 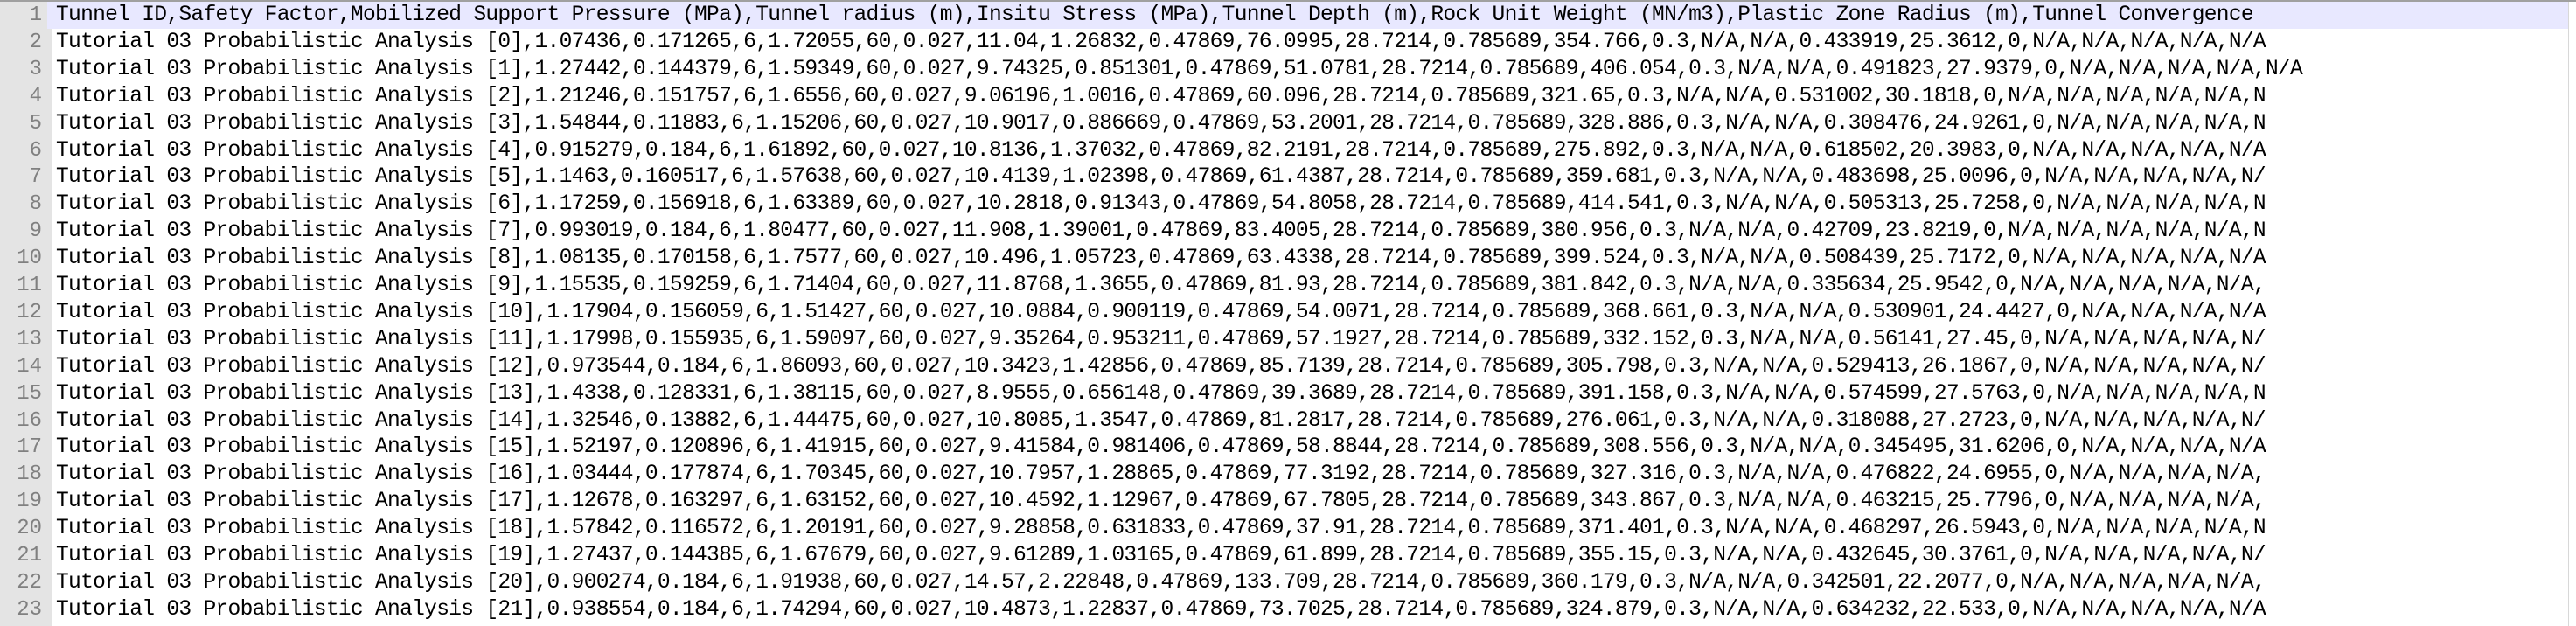 I want to click on line-number: 22, so click(x=23, y=582).